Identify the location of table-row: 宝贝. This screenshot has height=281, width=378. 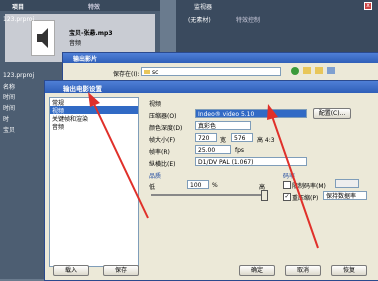
(10, 130).